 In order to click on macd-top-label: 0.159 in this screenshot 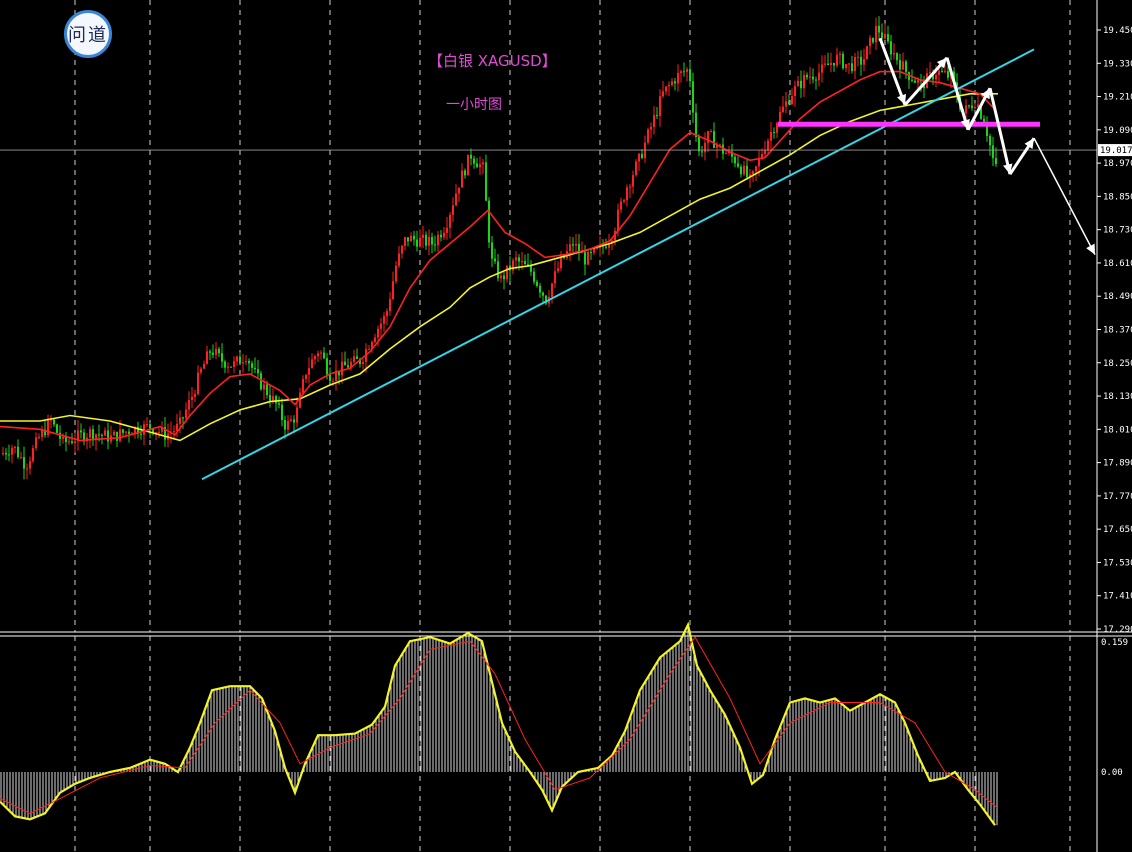, I will do `click(1114, 643)`.